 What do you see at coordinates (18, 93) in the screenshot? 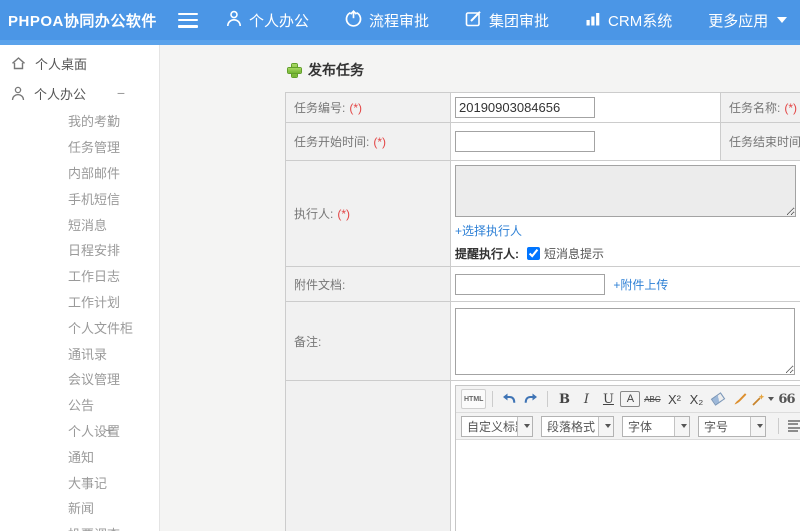
I see `user-icon` at bounding box center [18, 93].